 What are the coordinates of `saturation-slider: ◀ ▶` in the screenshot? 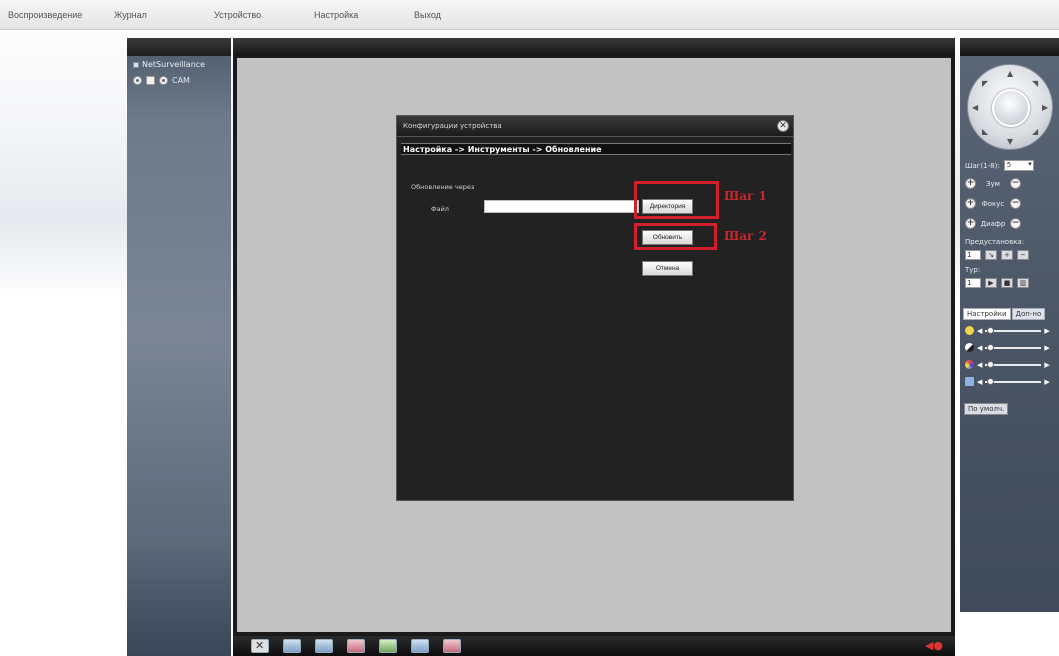 It's located at (1007, 364).